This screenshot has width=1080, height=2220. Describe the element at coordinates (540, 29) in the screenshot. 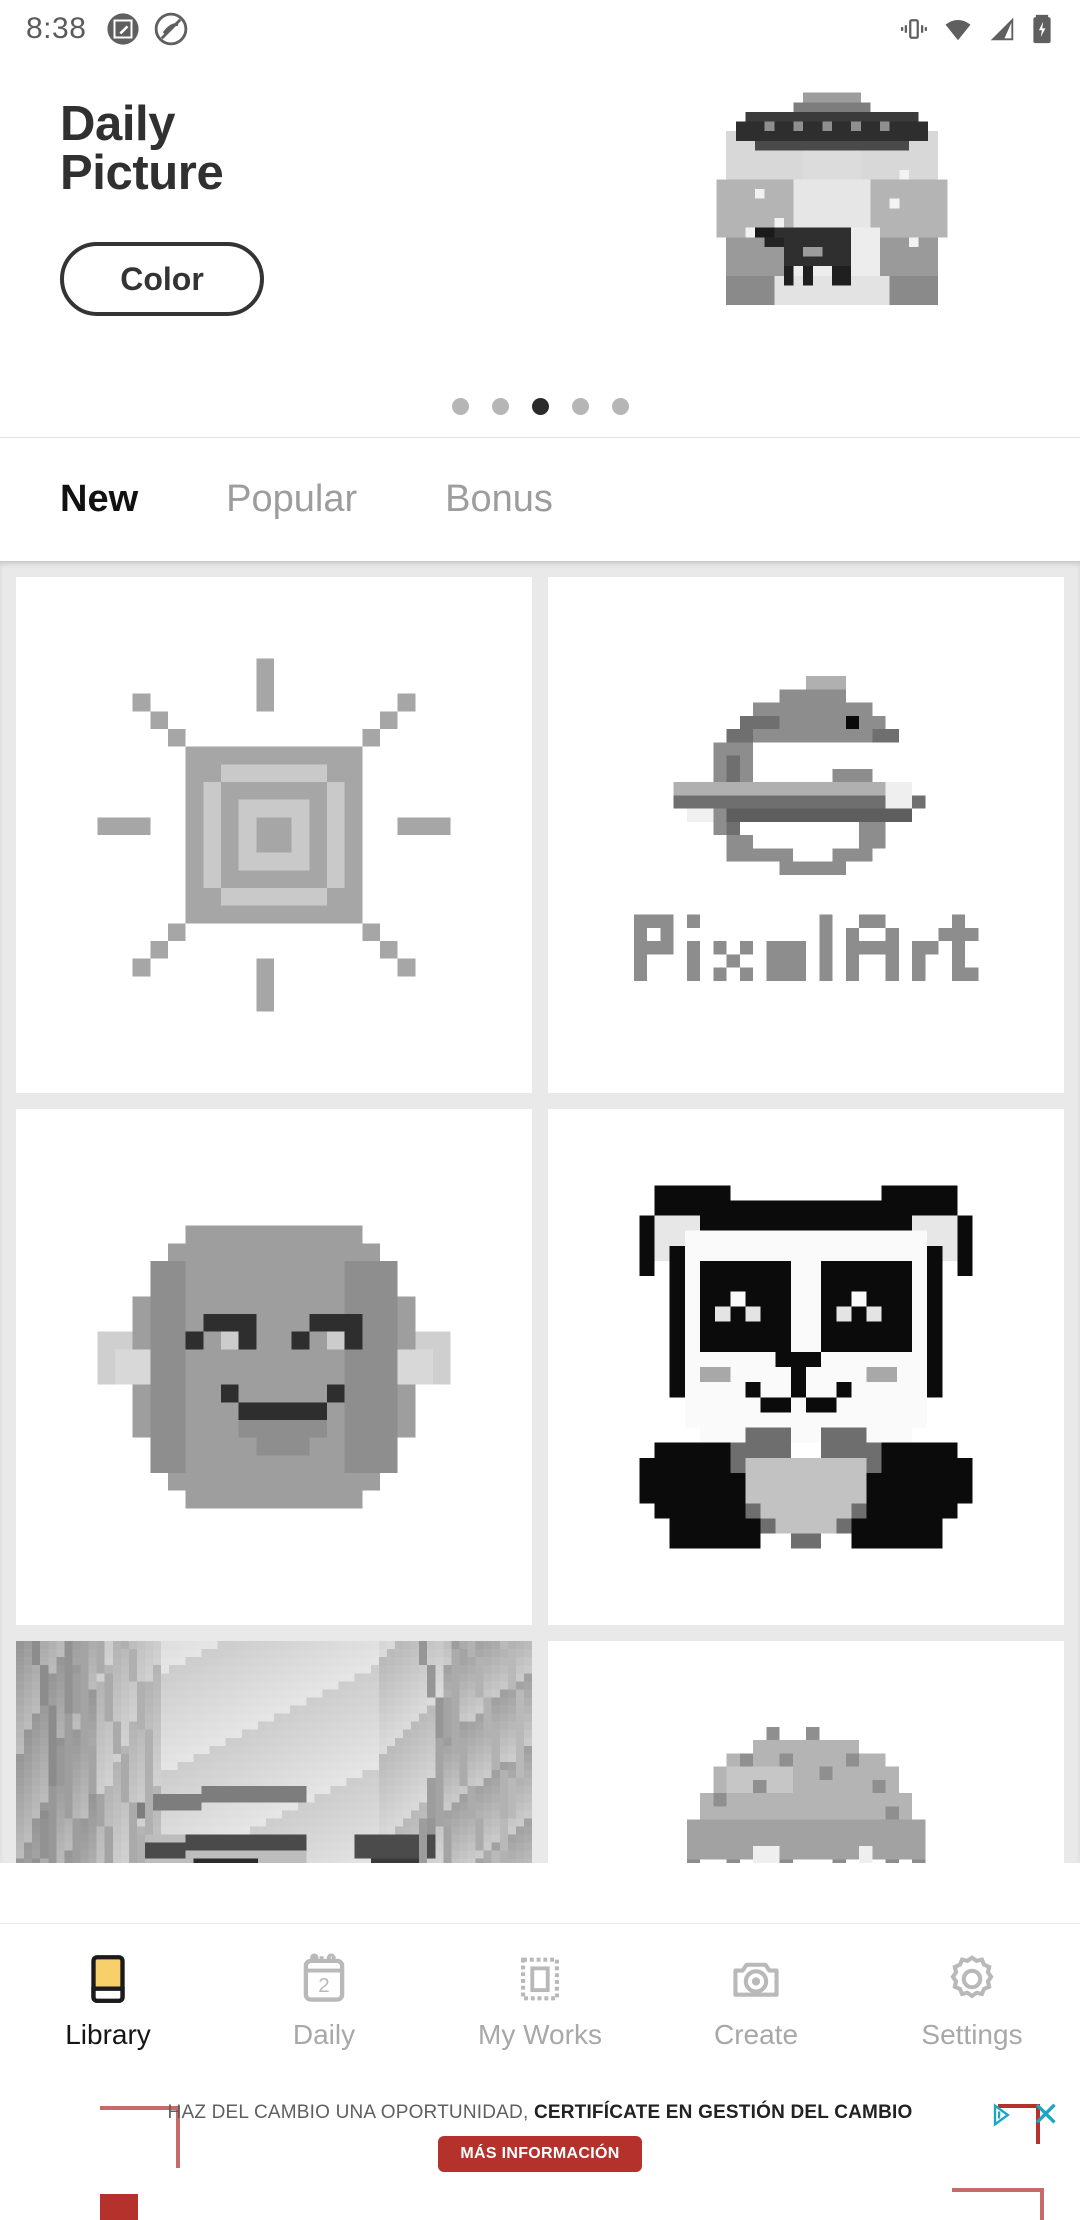

I see `status-bar: 8:38` at that location.